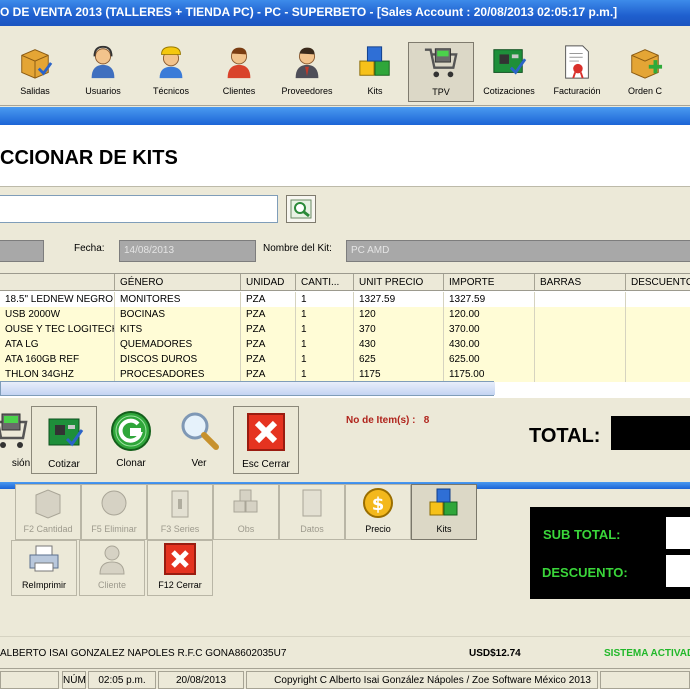  What do you see at coordinates (647, 653) in the screenshot?
I see `system-status: SISTEMA ACTIVAD` at bounding box center [647, 653].